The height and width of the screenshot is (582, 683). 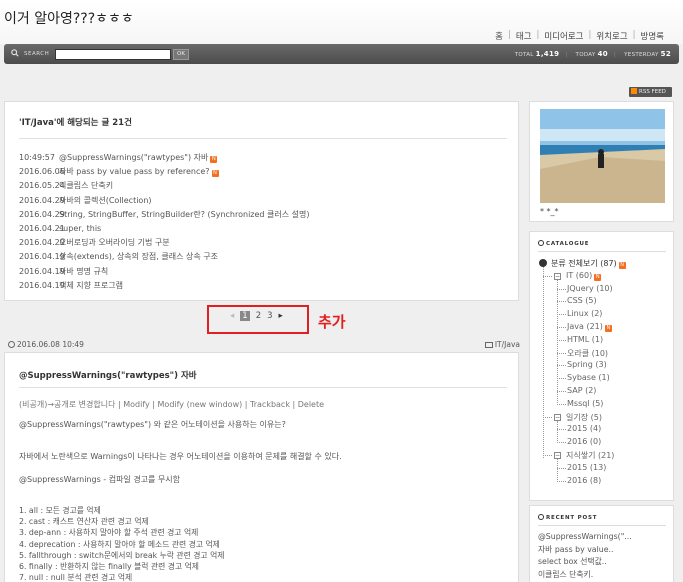 I want to click on post-date-text: 2016.06.08 10:49, so click(x=50, y=344).